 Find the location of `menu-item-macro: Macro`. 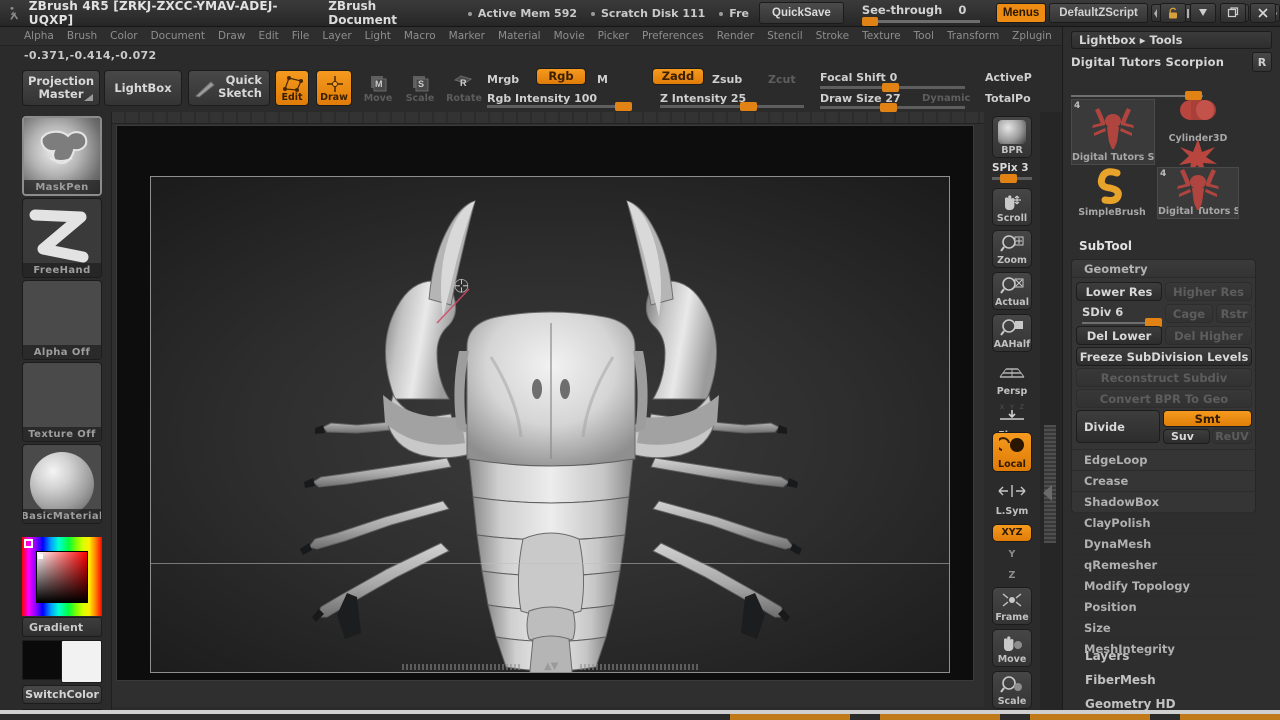

menu-item-macro: Macro is located at coordinates (420, 36).